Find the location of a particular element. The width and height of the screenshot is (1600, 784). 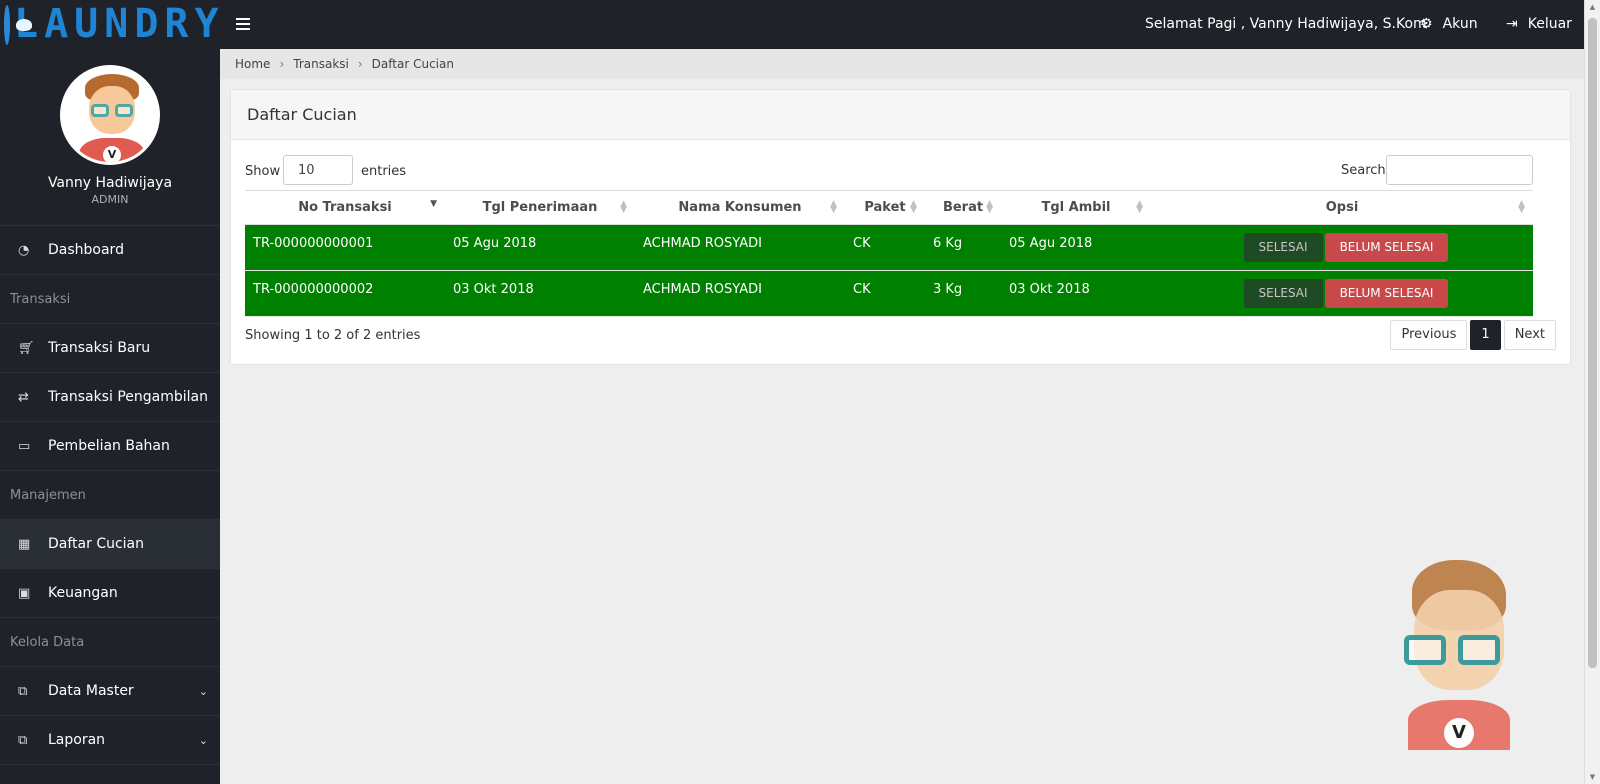

sidebar-item-transaksi-pengambilan: ⇄ Transaksi Pengambilan is located at coordinates (110, 397).